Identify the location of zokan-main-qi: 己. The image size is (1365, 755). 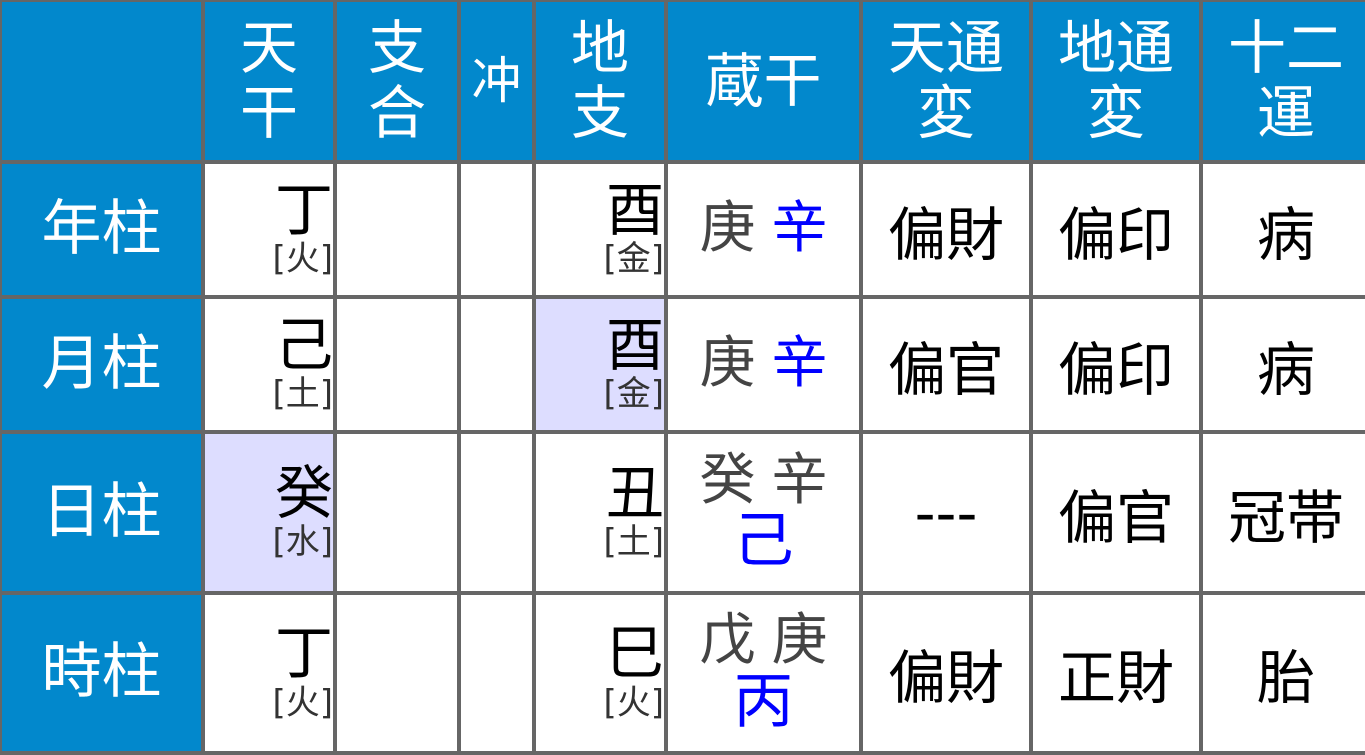
(763, 541).